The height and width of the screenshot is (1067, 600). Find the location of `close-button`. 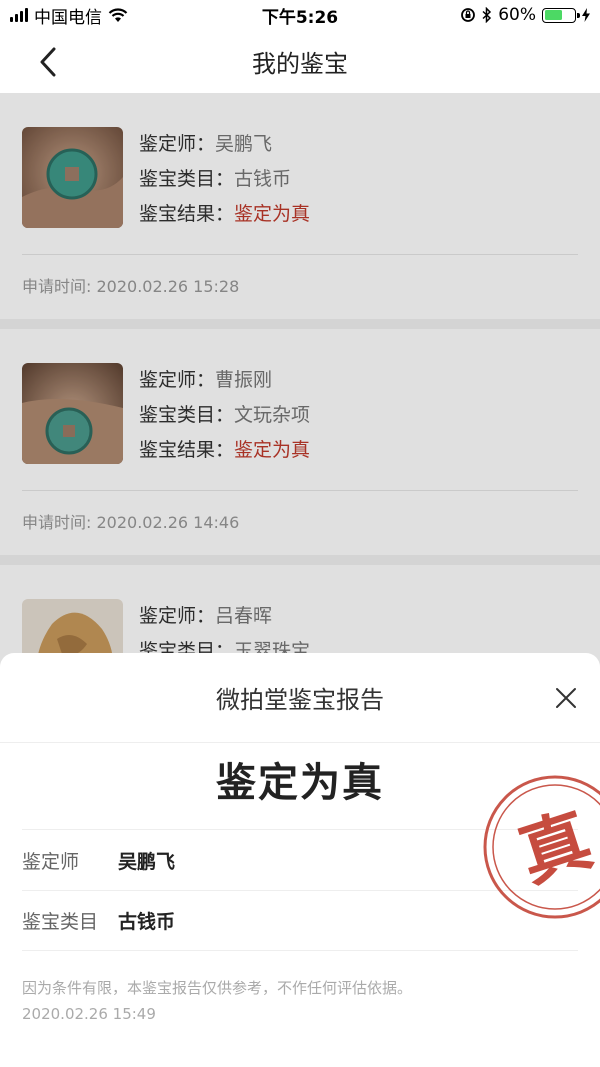

close-button is located at coordinates (566, 698).